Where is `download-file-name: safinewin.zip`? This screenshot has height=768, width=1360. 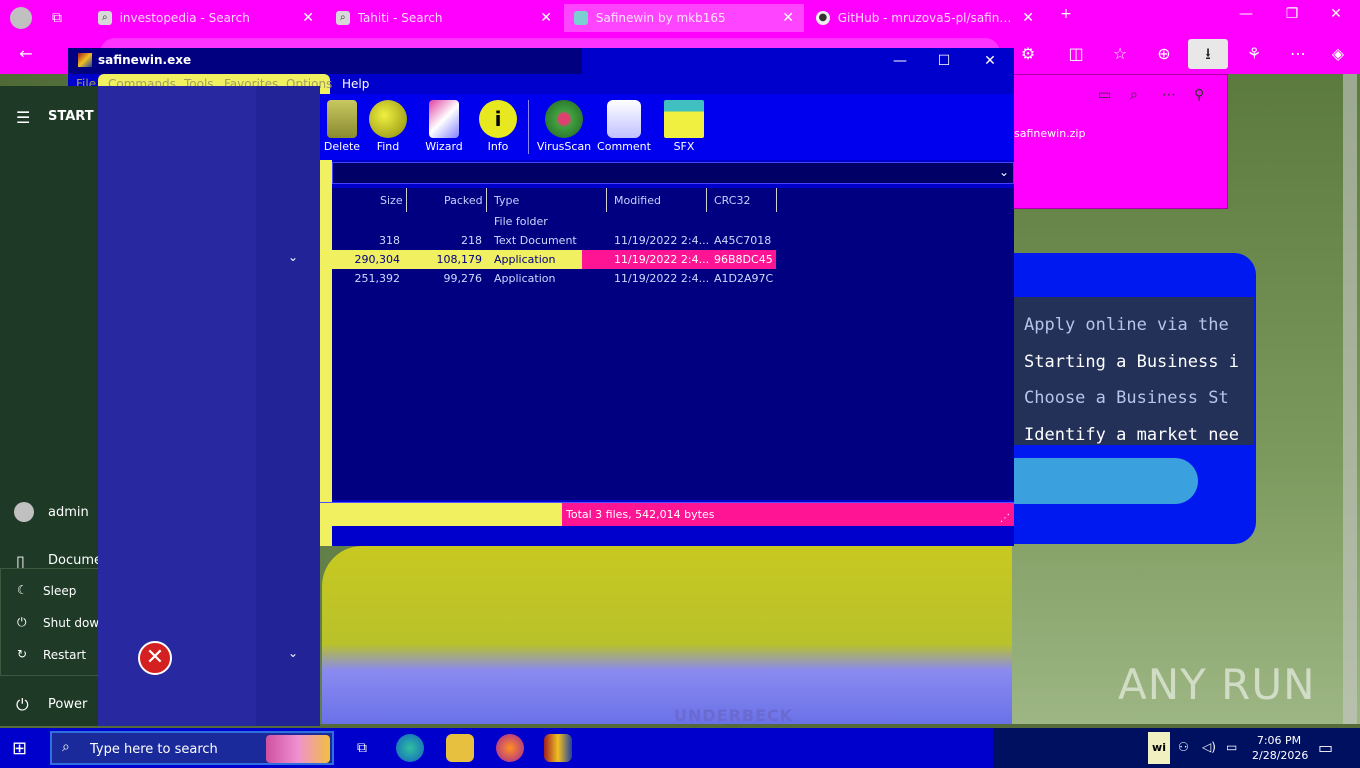
download-file-name: safinewin.zip is located at coordinates (1049, 133).